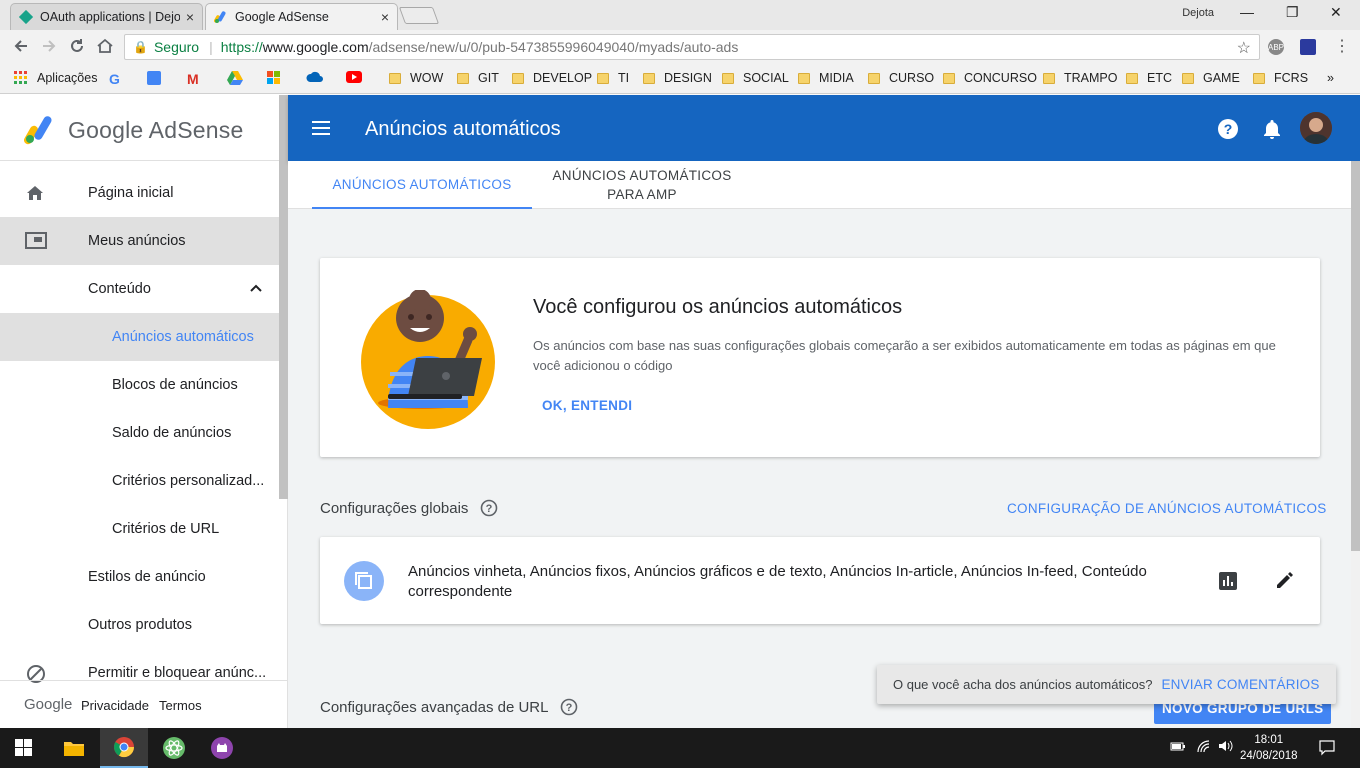 The image size is (1360, 768). I want to click on wifi-icon, so click(1204, 746).